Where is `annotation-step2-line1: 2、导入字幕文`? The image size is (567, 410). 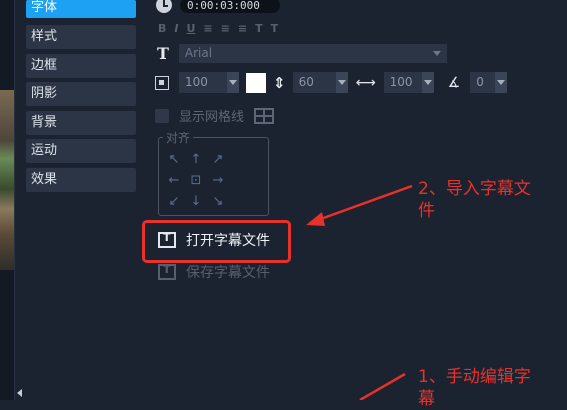 annotation-step2-line1: 2、导入字幕文 is located at coordinates (474, 189).